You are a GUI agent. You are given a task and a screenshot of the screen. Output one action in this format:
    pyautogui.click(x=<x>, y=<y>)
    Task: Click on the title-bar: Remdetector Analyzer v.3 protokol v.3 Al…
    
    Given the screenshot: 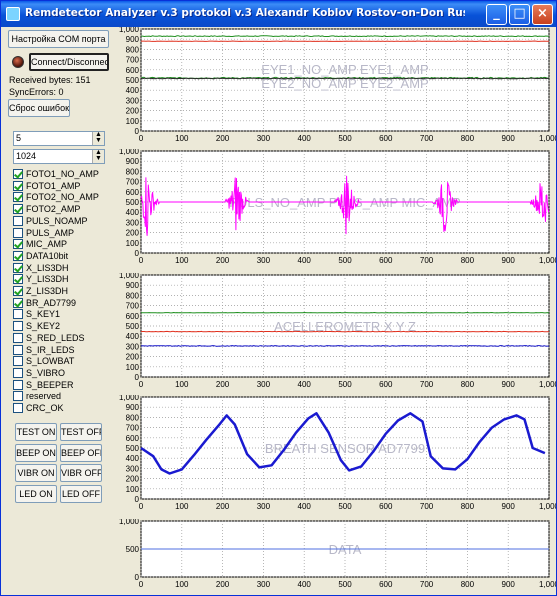 What is the action you would take?
    pyautogui.click(x=278, y=14)
    